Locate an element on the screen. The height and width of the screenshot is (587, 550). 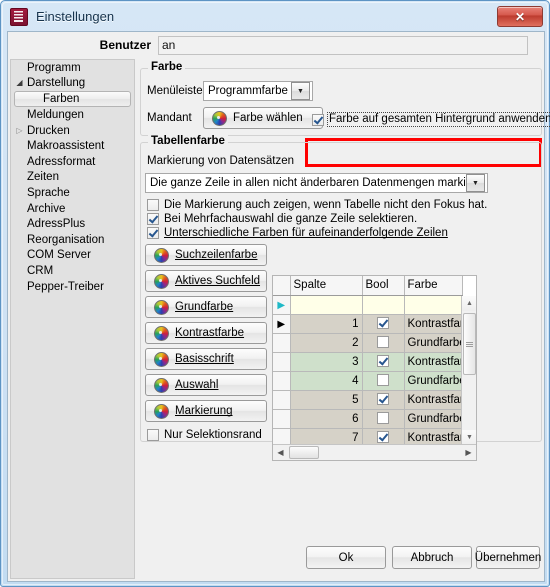
grid-header-indicator is located at coordinates (282, 286).